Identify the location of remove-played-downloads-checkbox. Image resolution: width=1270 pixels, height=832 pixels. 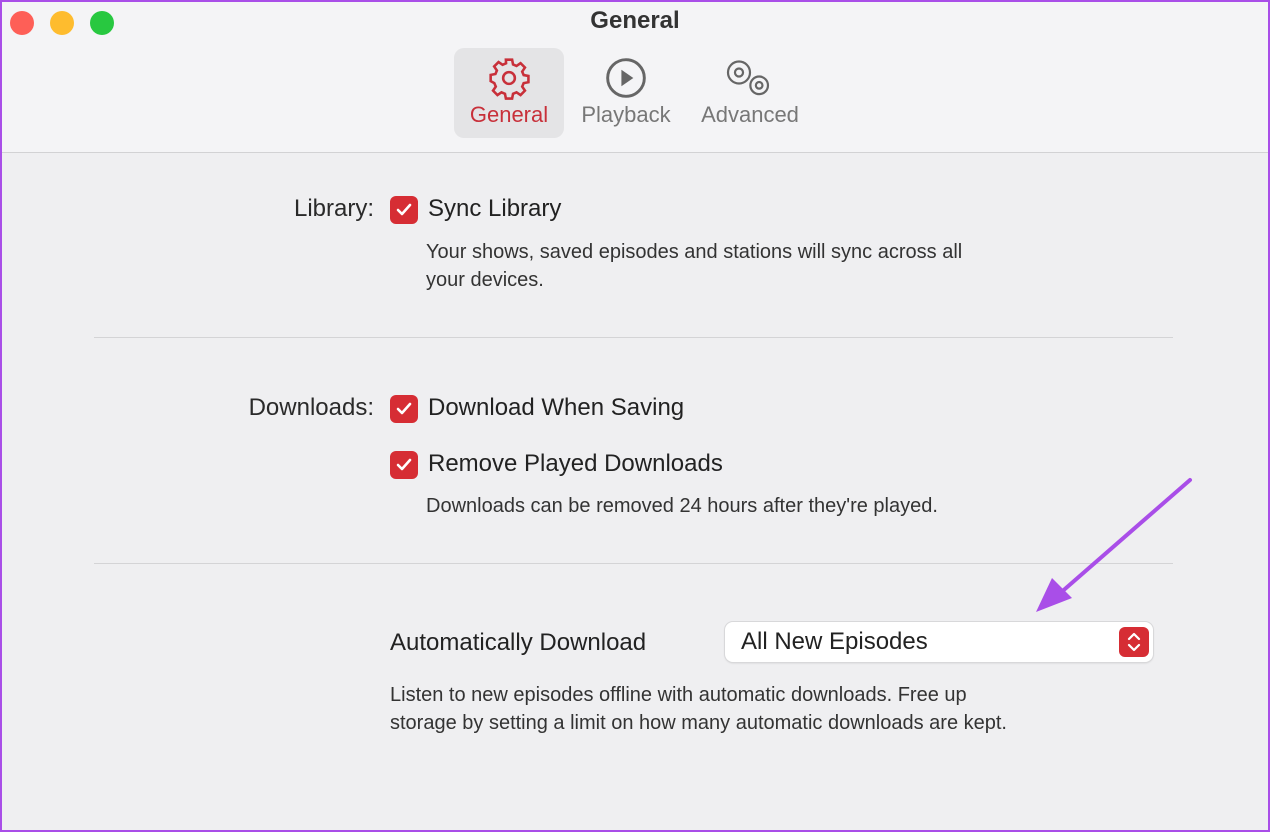
(404, 465).